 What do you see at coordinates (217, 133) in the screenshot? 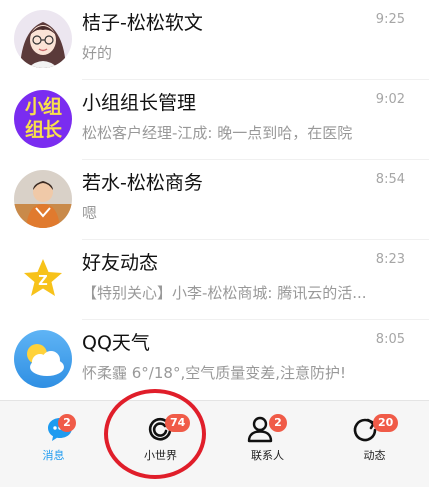
I see `chat-preview: 松松客户经理-江成: 晚一点到哈，在医院` at bounding box center [217, 133].